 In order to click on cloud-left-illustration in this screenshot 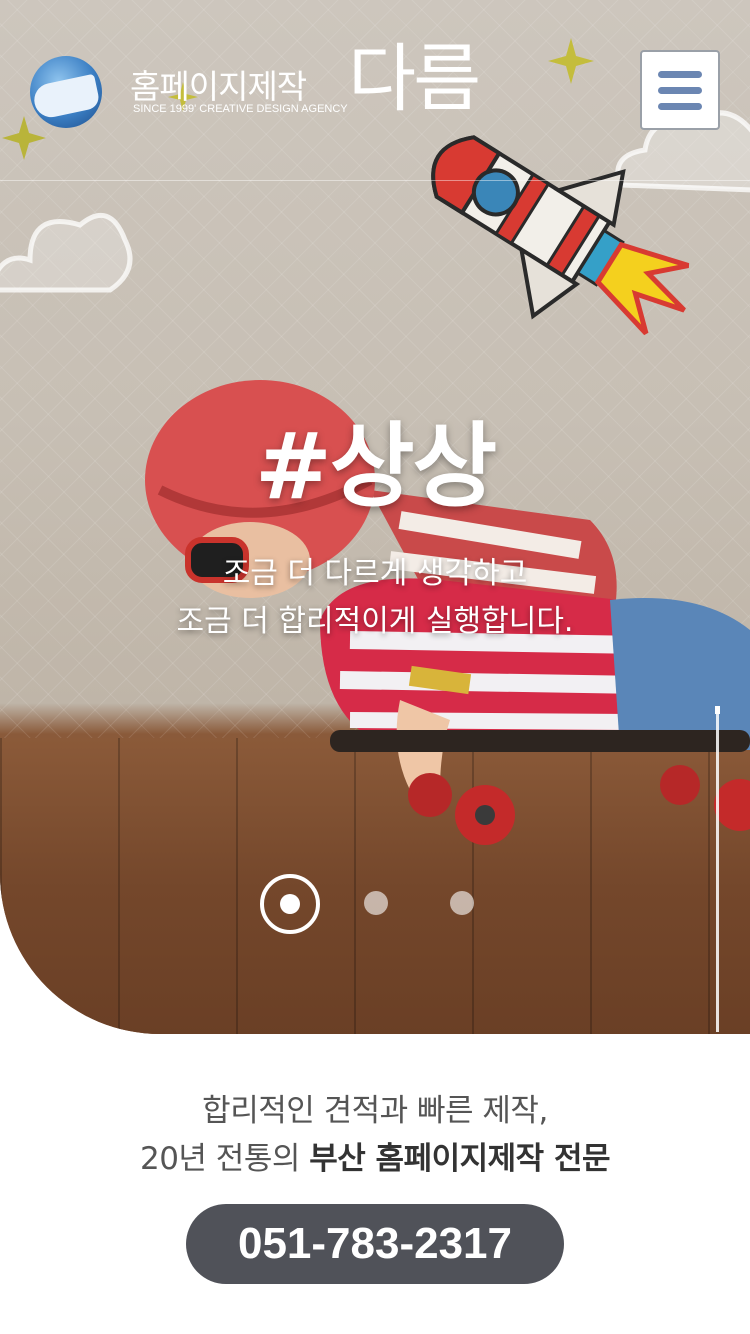, I will do `click(66, 253)`.